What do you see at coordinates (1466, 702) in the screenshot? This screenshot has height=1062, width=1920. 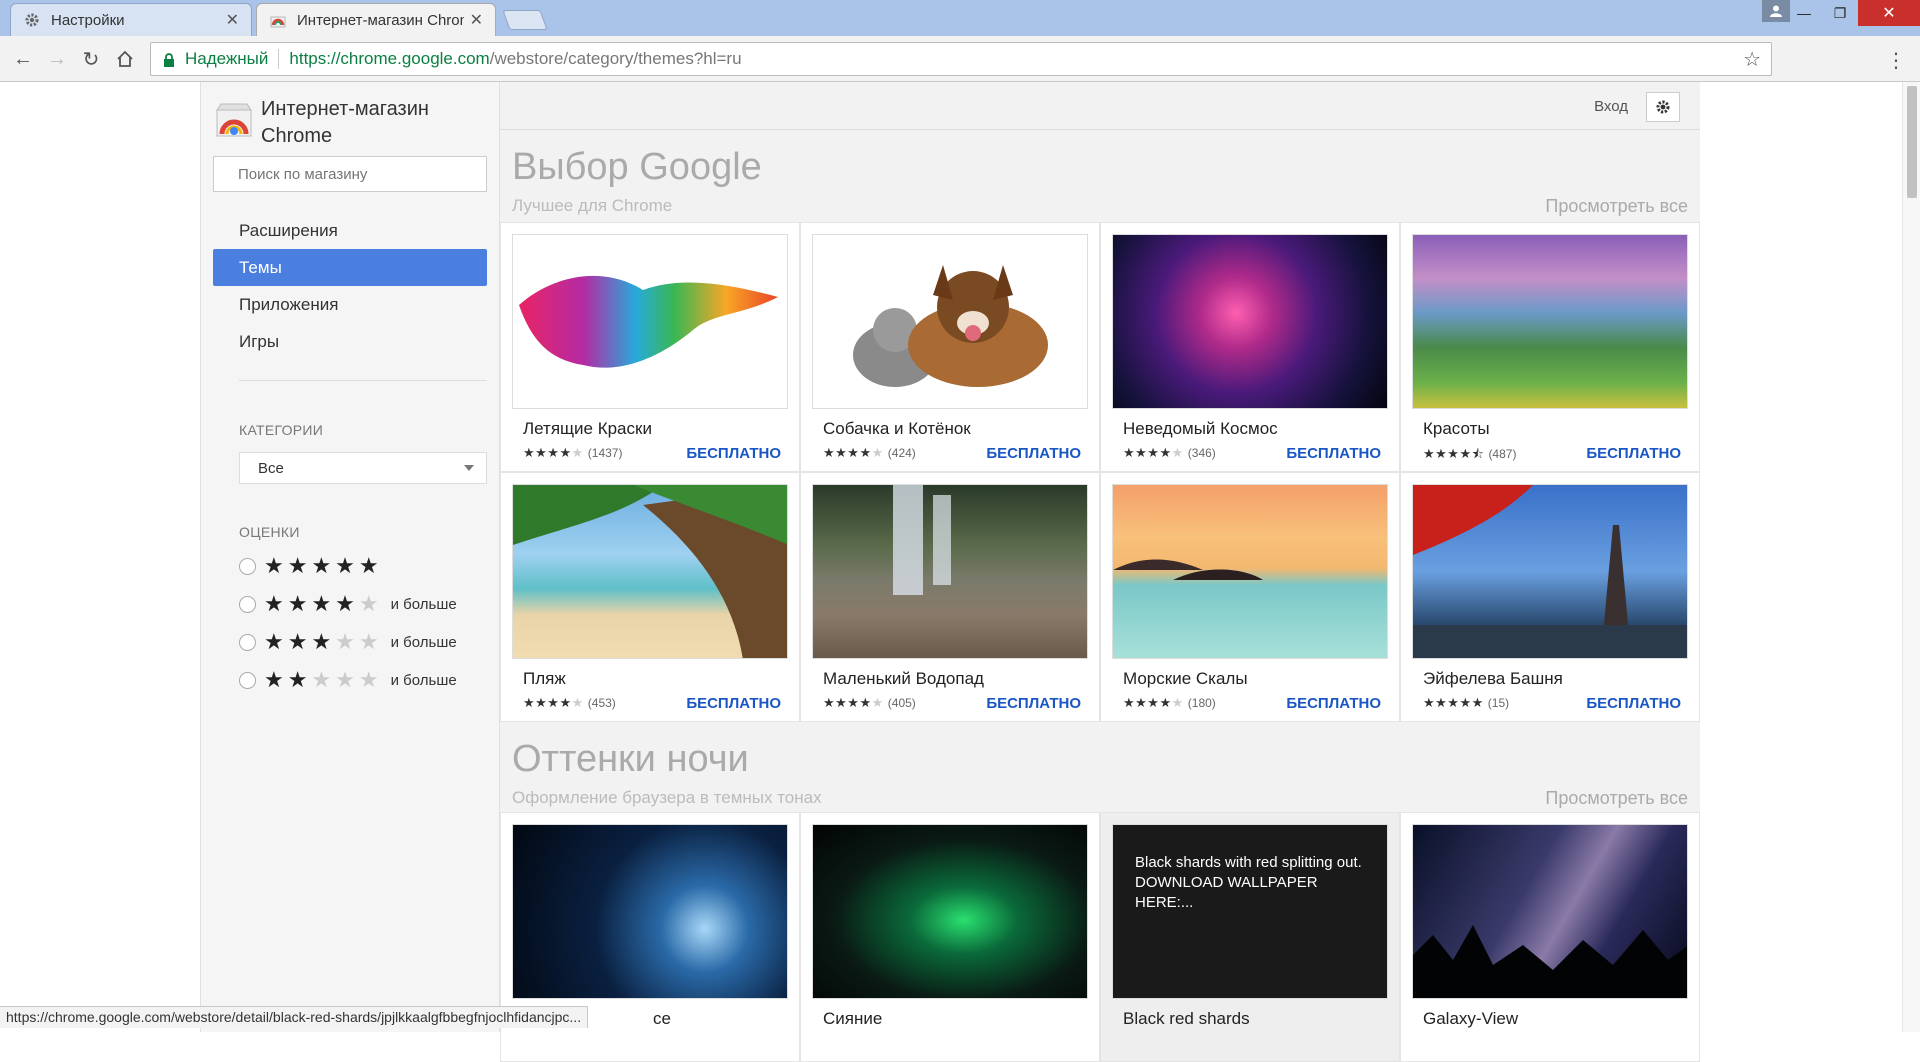 I see `star-rating-icon: ★★★★★ (15)` at bounding box center [1466, 702].